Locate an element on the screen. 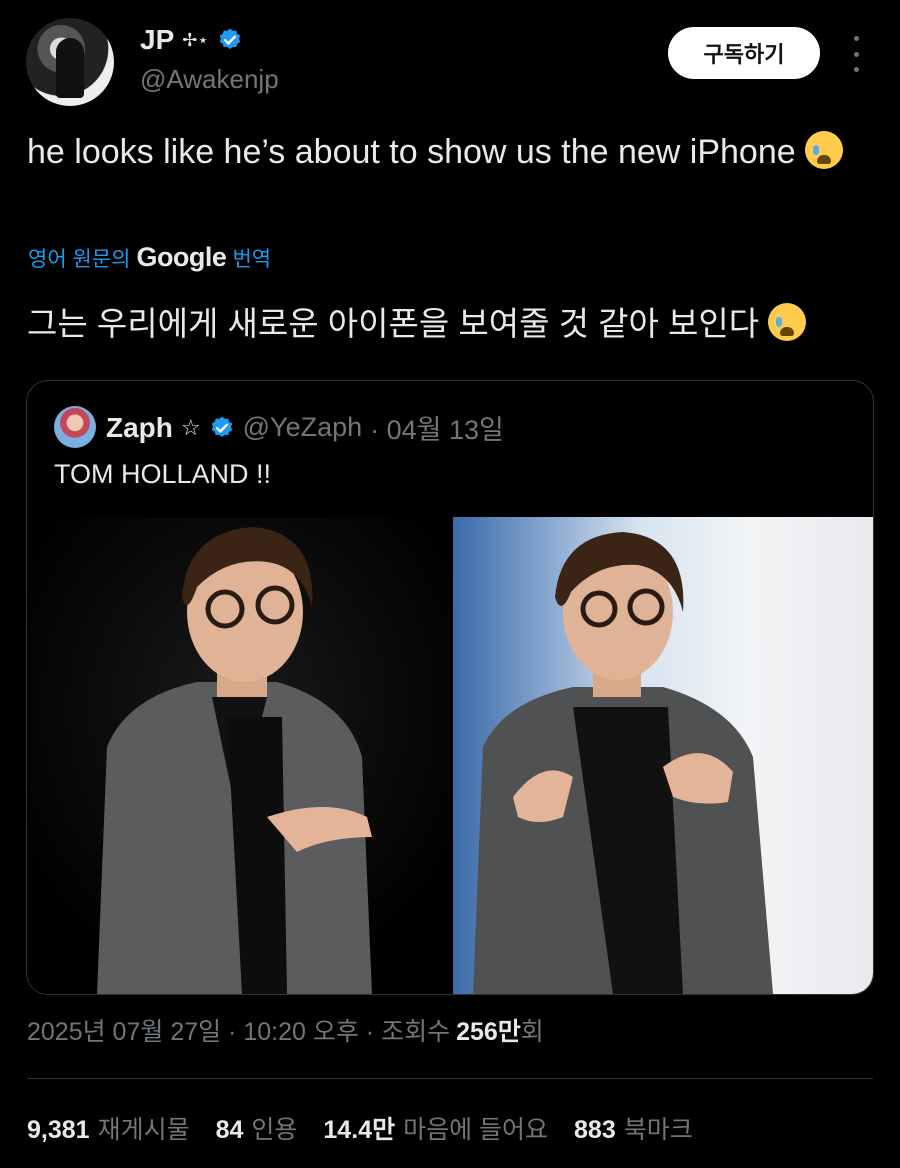 Image resolution: width=900 pixels, height=1168 pixels. timestamp: 2025년 07월 27일 · 10:20 오후 · 조회수 is located at coordinates (238, 1030).